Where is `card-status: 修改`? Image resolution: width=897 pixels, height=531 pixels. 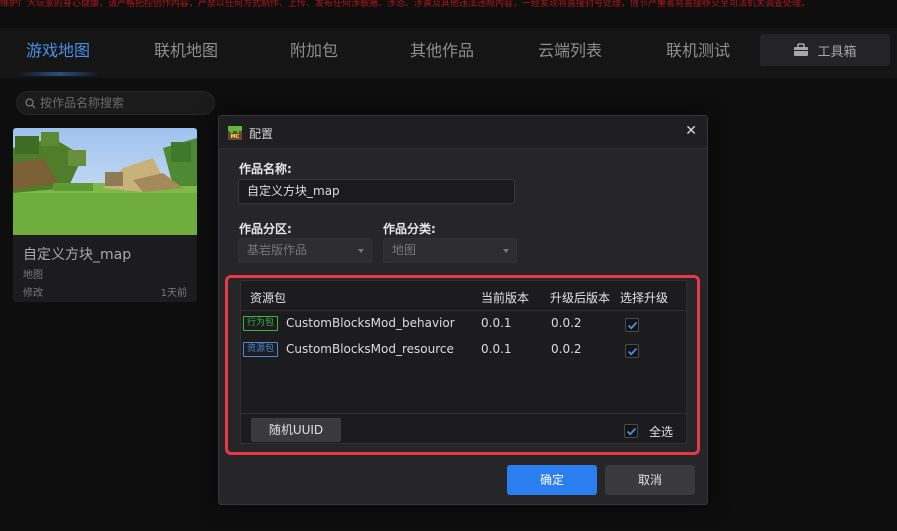
card-status: 修改 is located at coordinates (33, 293).